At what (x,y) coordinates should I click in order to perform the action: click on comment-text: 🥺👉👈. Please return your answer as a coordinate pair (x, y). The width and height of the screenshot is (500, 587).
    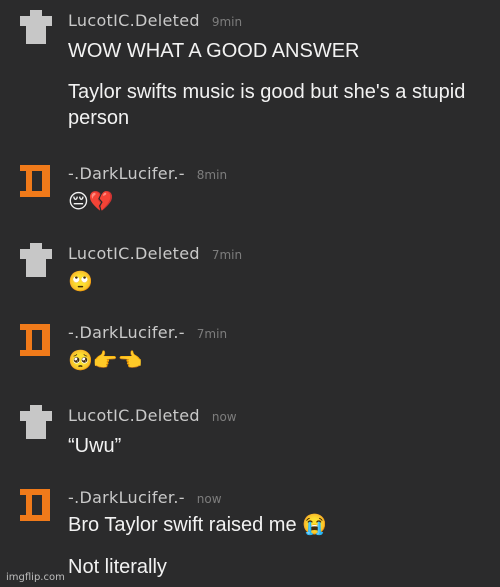
    Looking at the image, I should click on (105, 360).